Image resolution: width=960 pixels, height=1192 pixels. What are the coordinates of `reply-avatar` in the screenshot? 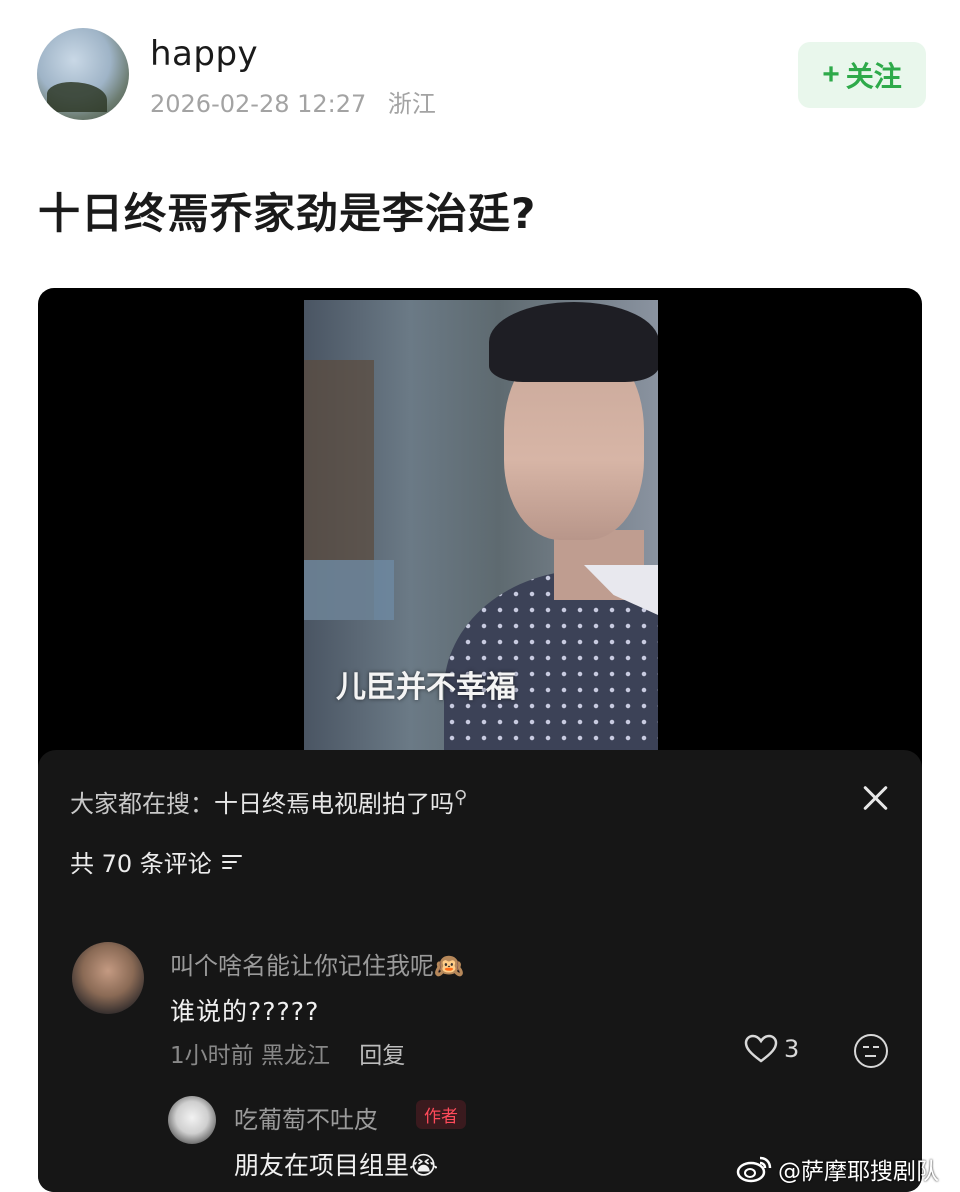 It's located at (192, 1120).